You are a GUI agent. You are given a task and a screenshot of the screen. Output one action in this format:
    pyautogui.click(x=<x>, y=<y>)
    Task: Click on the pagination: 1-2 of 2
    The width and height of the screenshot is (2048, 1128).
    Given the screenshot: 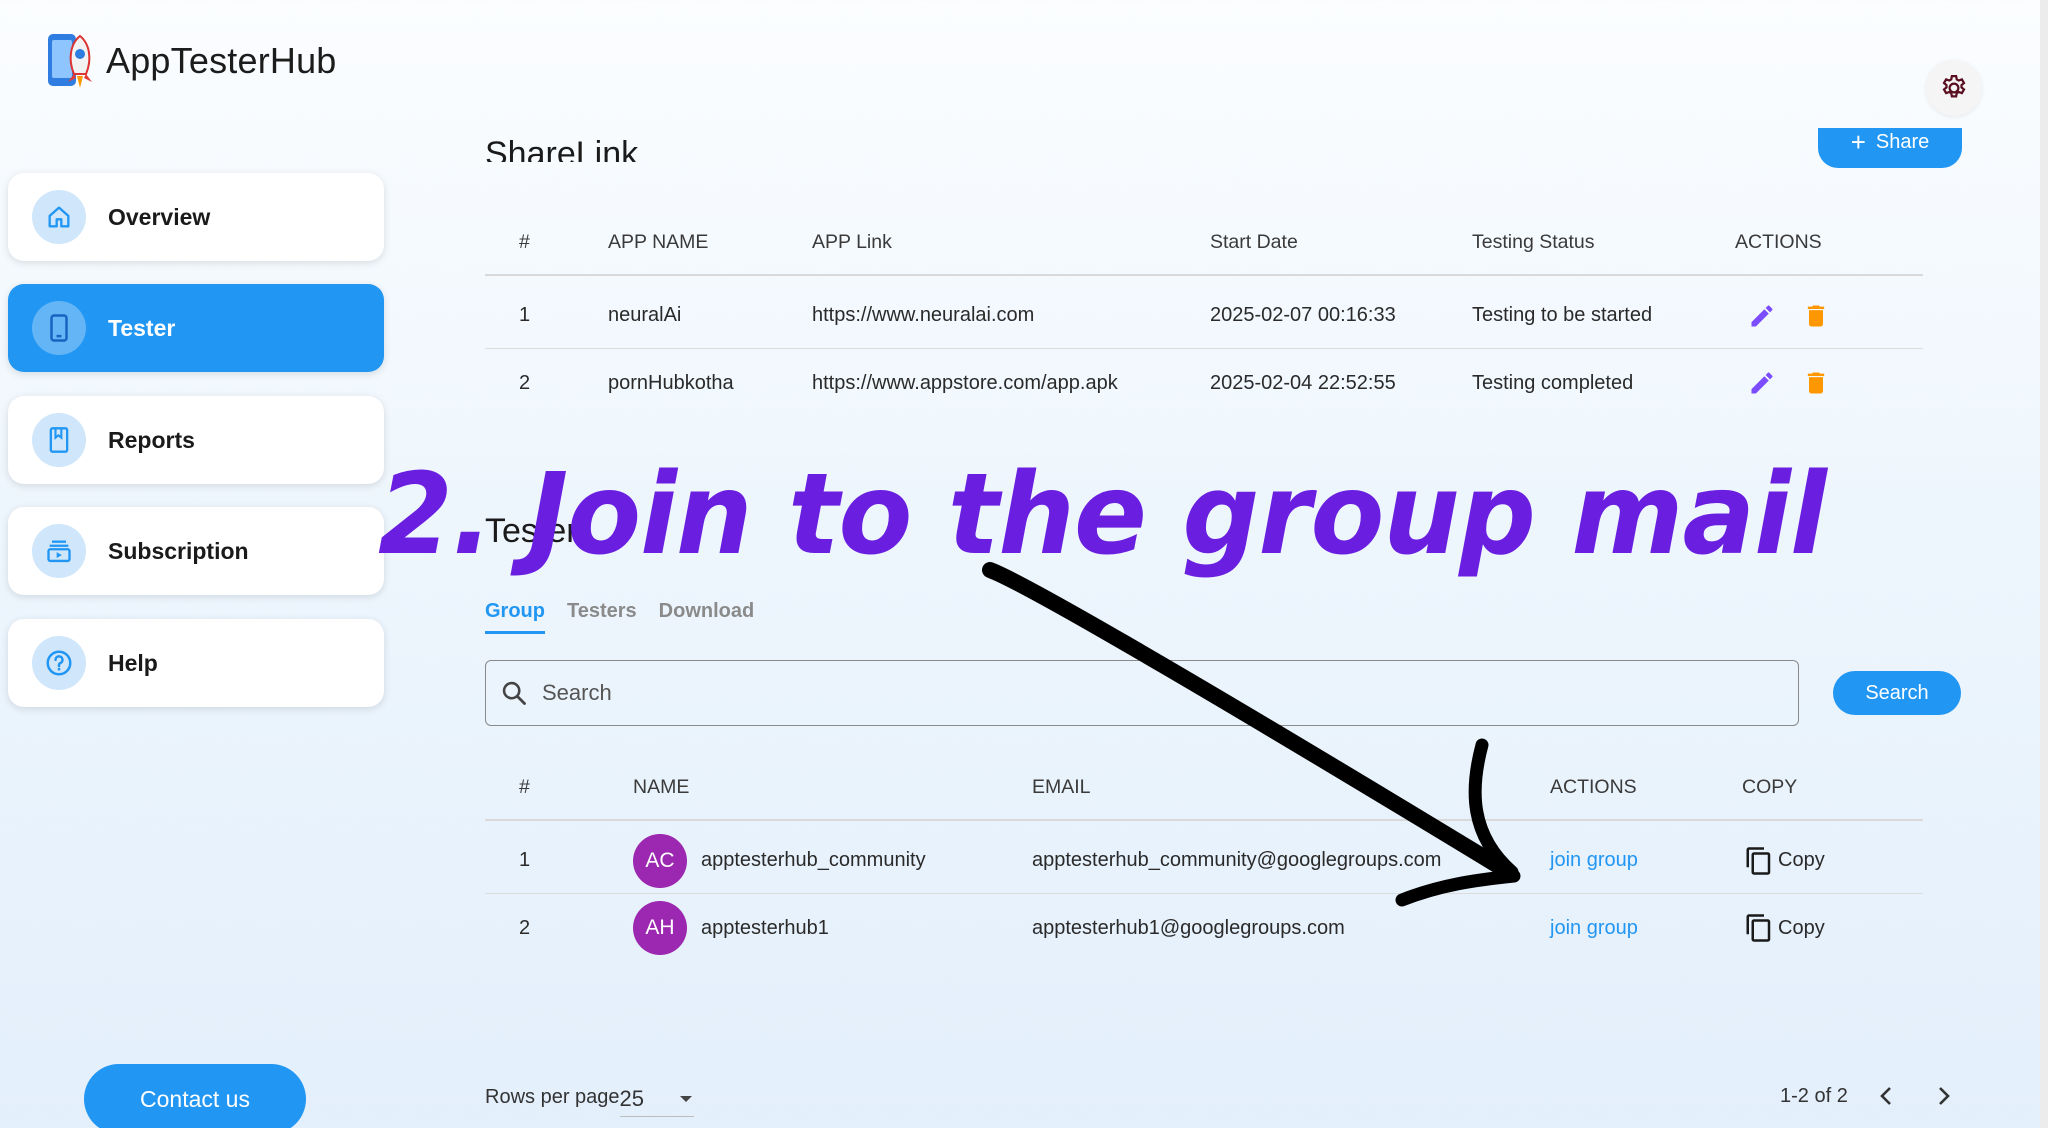 What is the action you would take?
    pyautogui.click(x=1872, y=1096)
    